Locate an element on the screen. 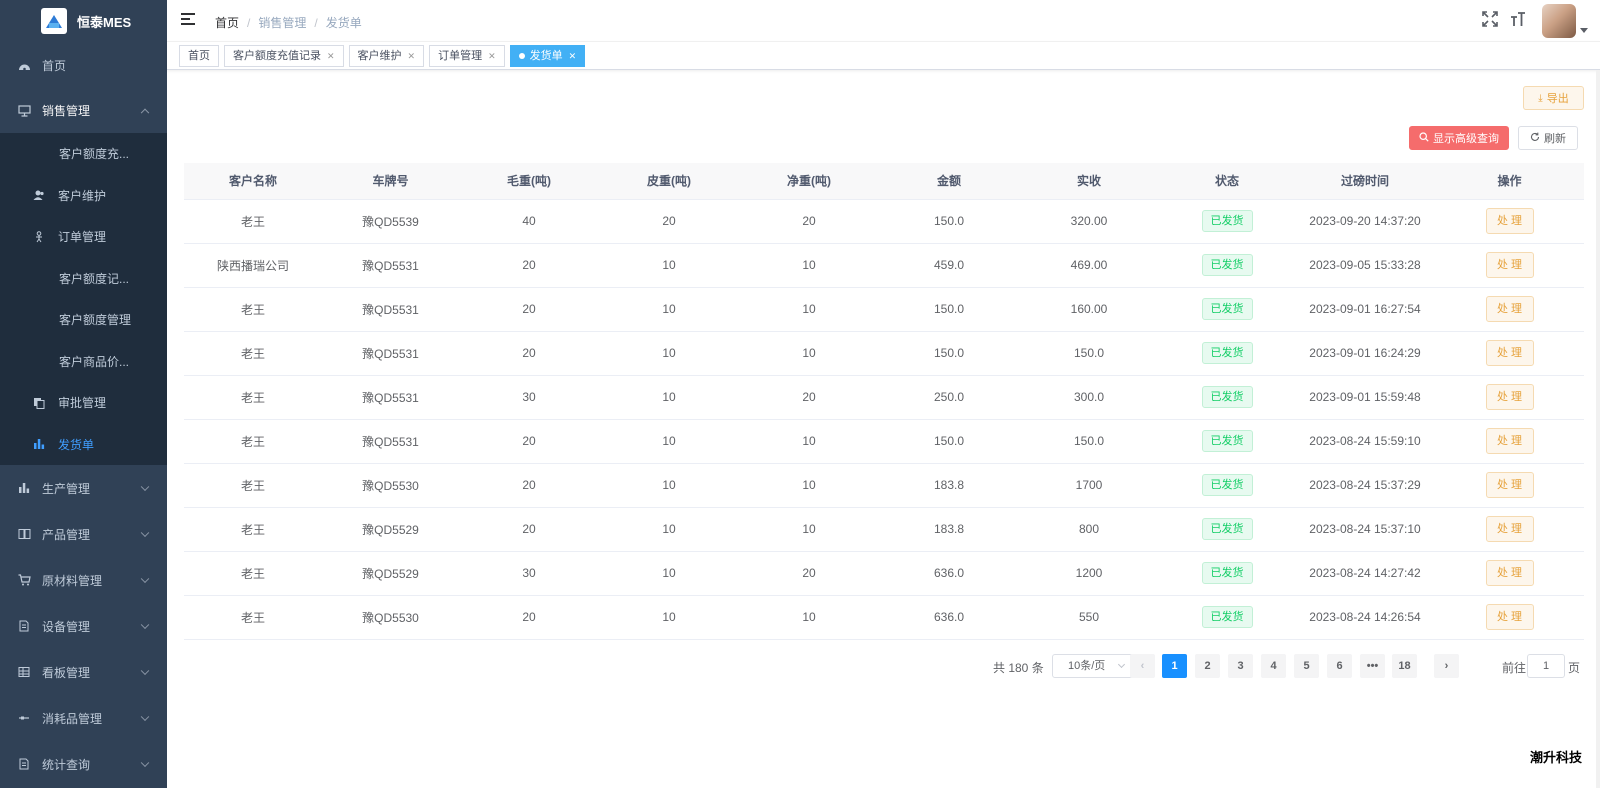 This screenshot has height=788, width=1600. sidebar-item-product: 产品管理 is located at coordinates (83, 534).